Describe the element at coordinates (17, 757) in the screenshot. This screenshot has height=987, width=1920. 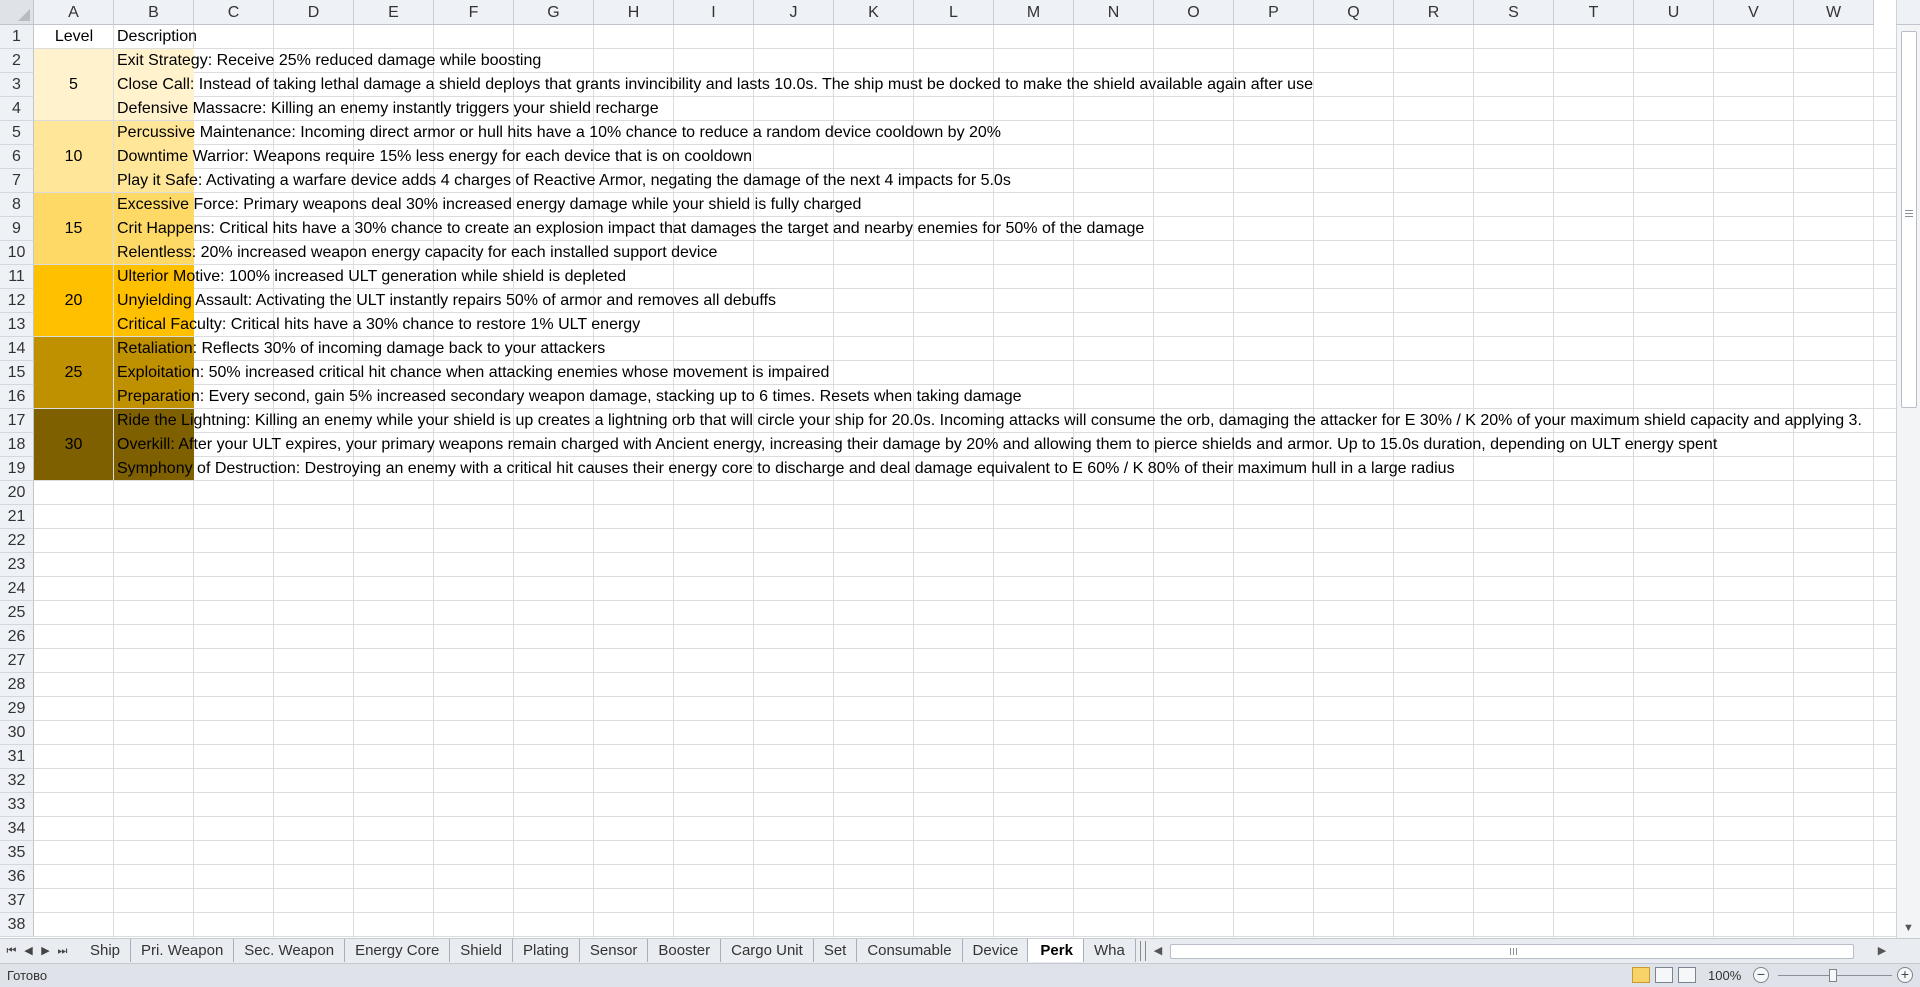
I see `row-header: 31` at that location.